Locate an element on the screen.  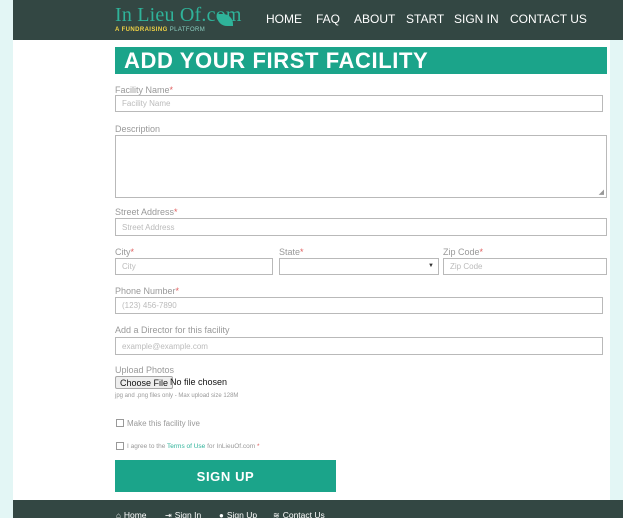
nav-faq: FAQ is located at coordinates (328, 19).